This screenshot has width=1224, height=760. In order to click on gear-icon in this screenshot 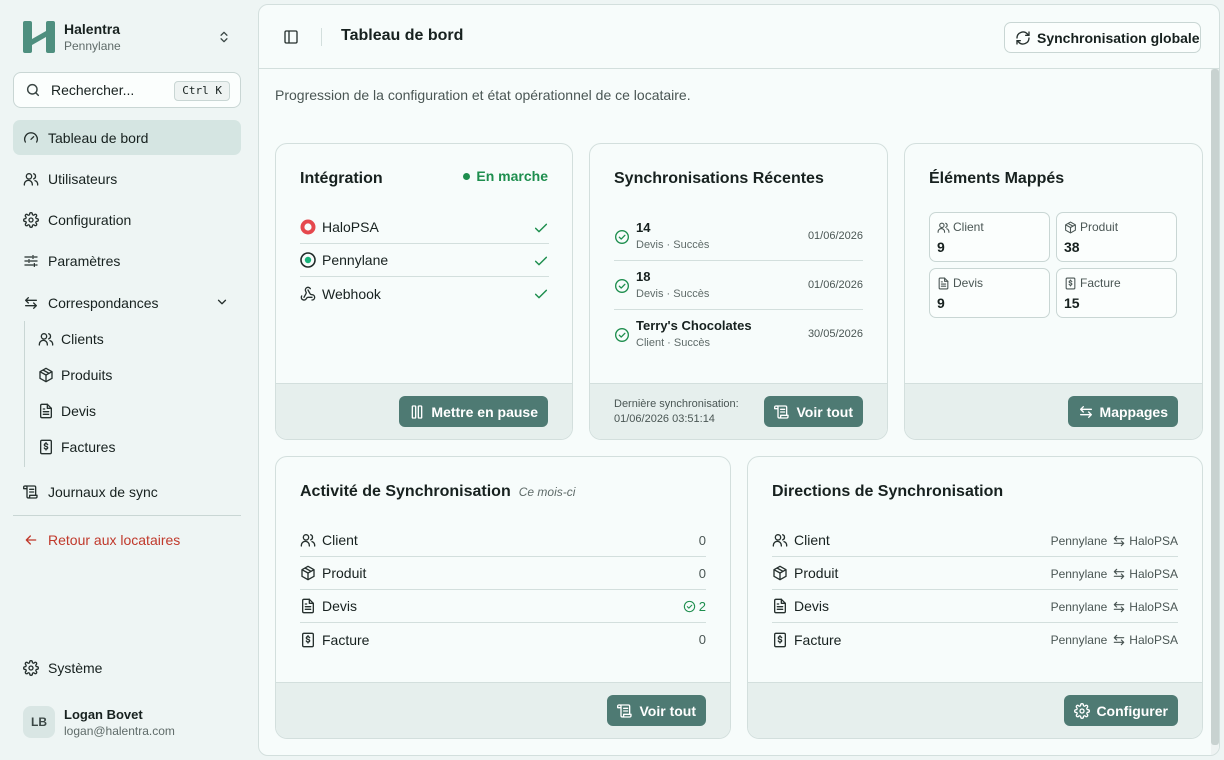, I will do `click(1082, 711)`.